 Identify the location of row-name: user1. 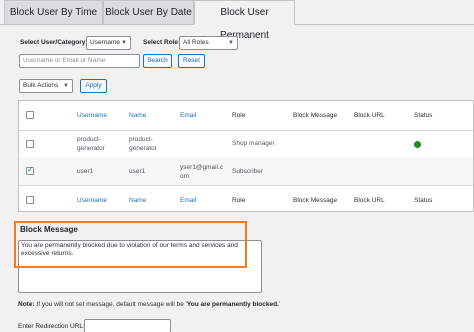
(137, 171).